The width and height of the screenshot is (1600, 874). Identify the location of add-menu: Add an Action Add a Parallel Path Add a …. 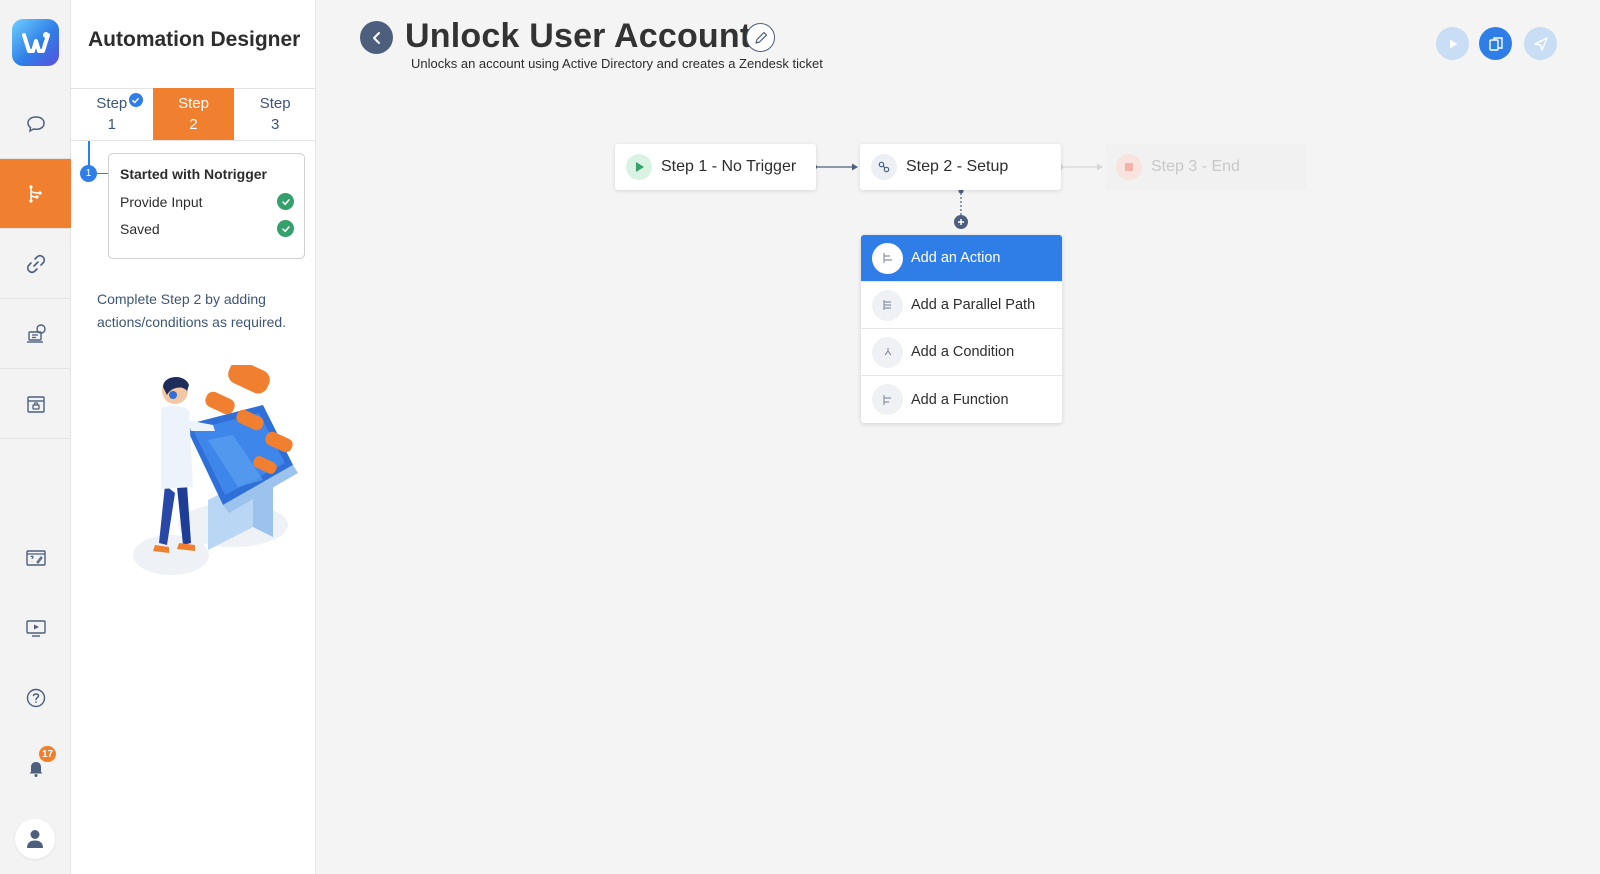
(961, 329).